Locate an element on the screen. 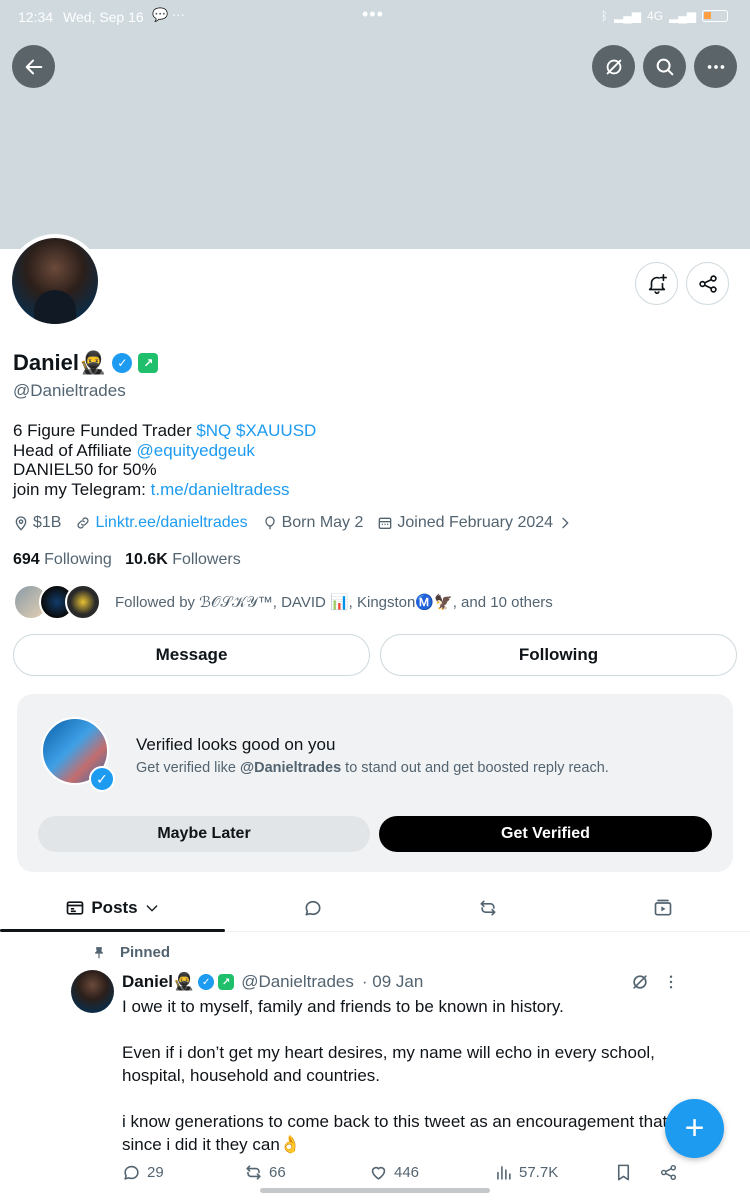 The height and width of the screenshot is (1200, 750). tweet-more-button is located at coordinates (671, 984).